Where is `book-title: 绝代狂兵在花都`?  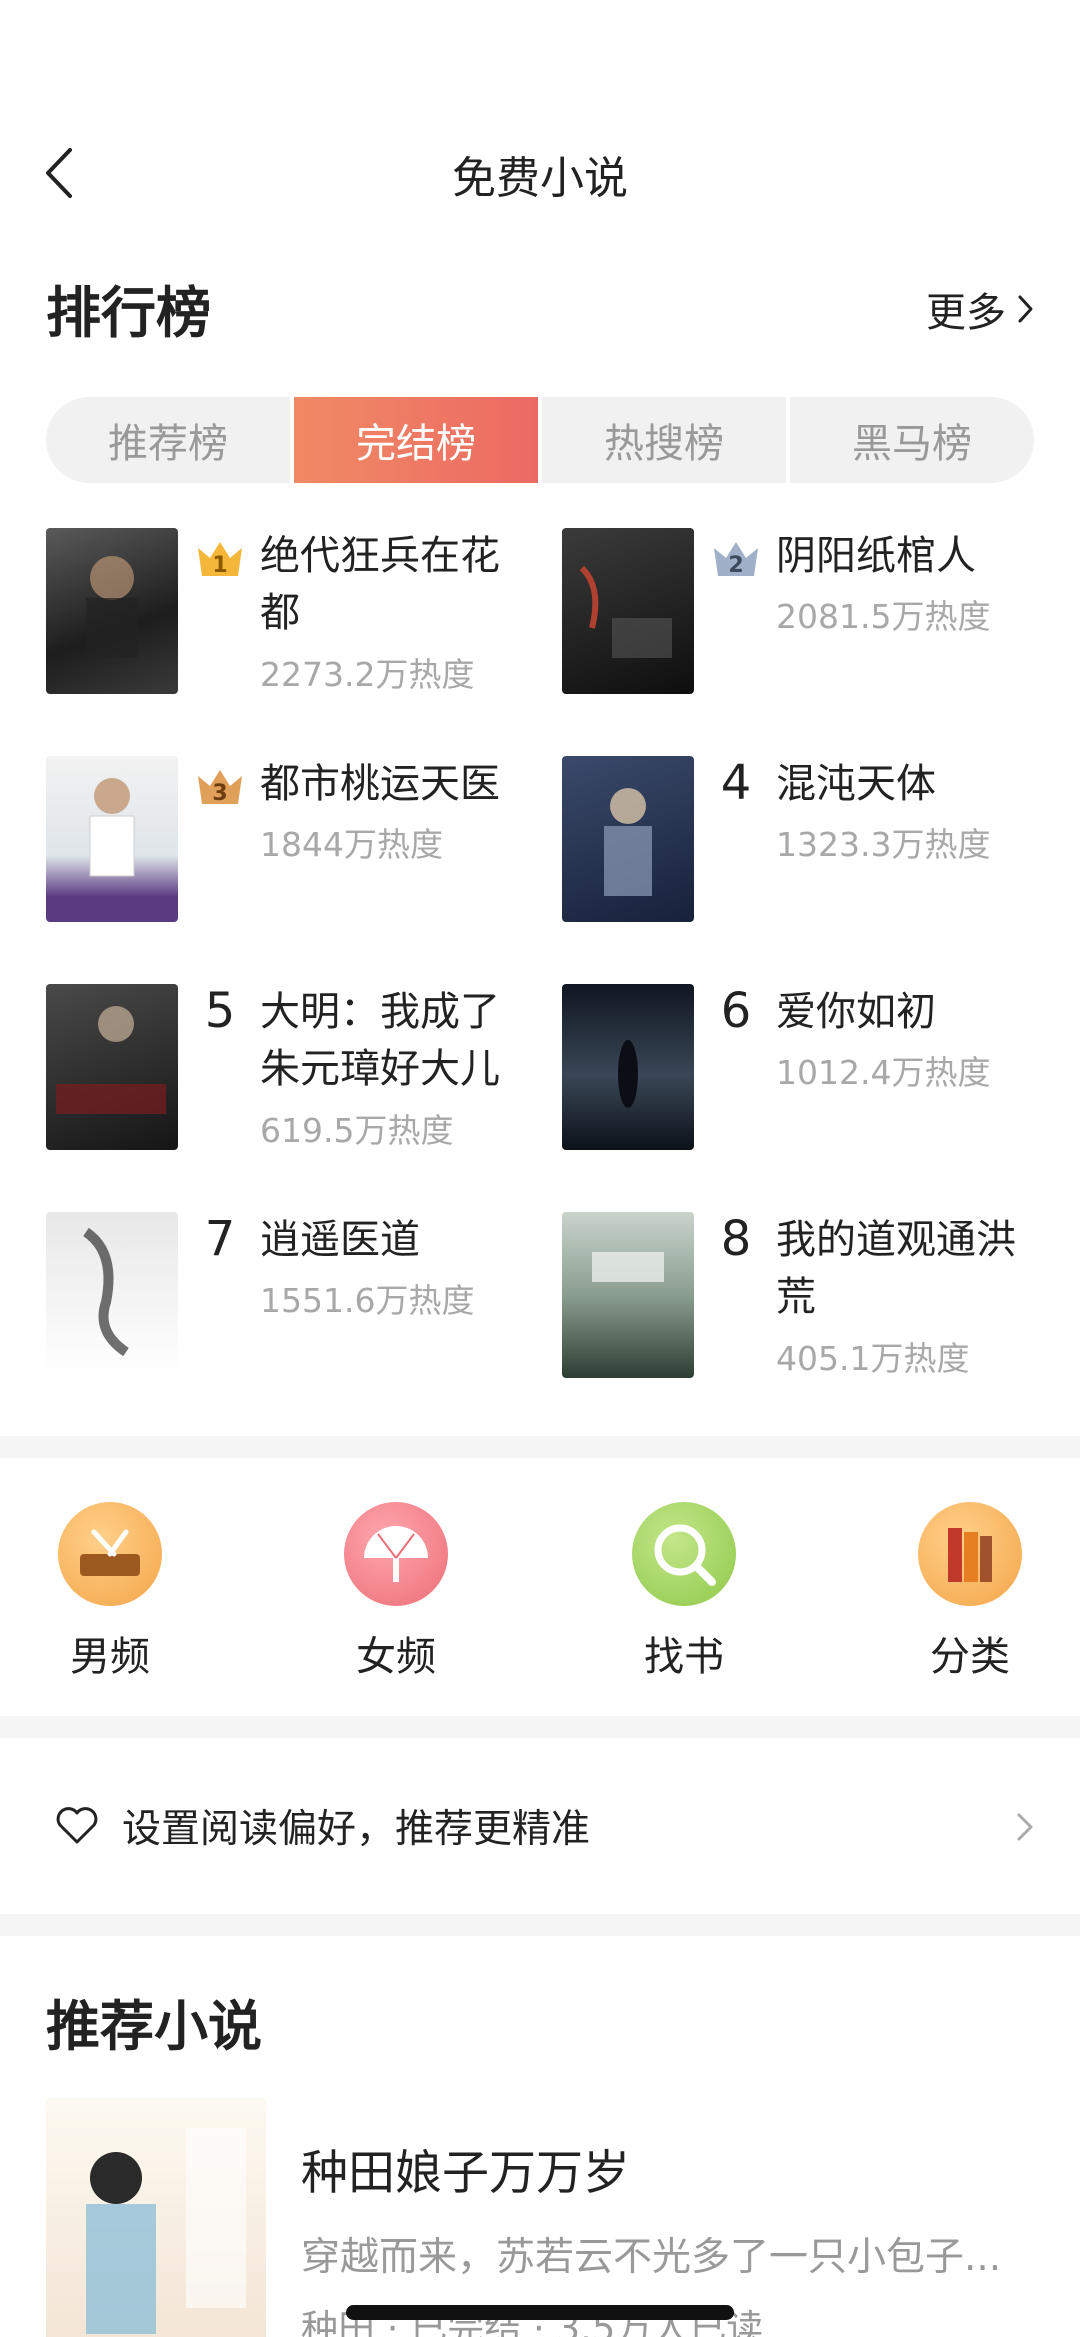 book-title: 绝代狂兵在花都 is located at coordinates (380, 584).